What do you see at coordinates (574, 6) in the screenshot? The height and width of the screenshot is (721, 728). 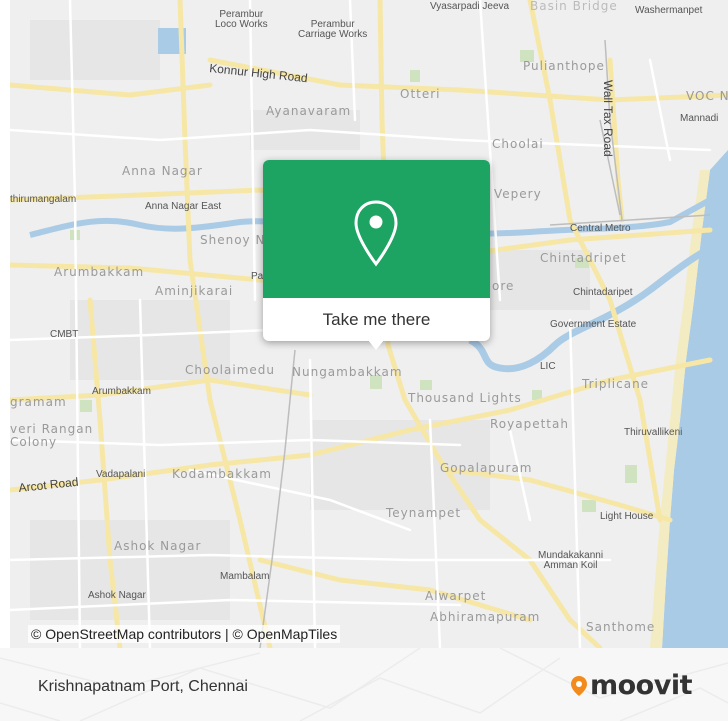 I see `label-basin-bridge: Basin Bridge` at bounding box center [574, 6].